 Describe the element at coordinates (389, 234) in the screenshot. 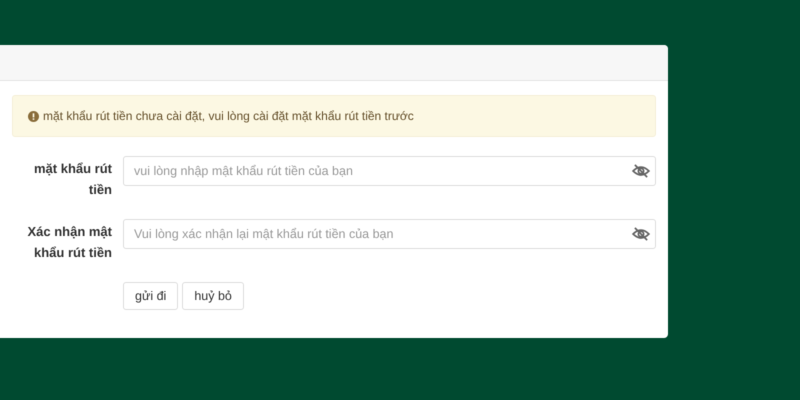

I see `password-field: Vui lòng xác nhận lại mật khẩu rút tiền của bạn` at that location.